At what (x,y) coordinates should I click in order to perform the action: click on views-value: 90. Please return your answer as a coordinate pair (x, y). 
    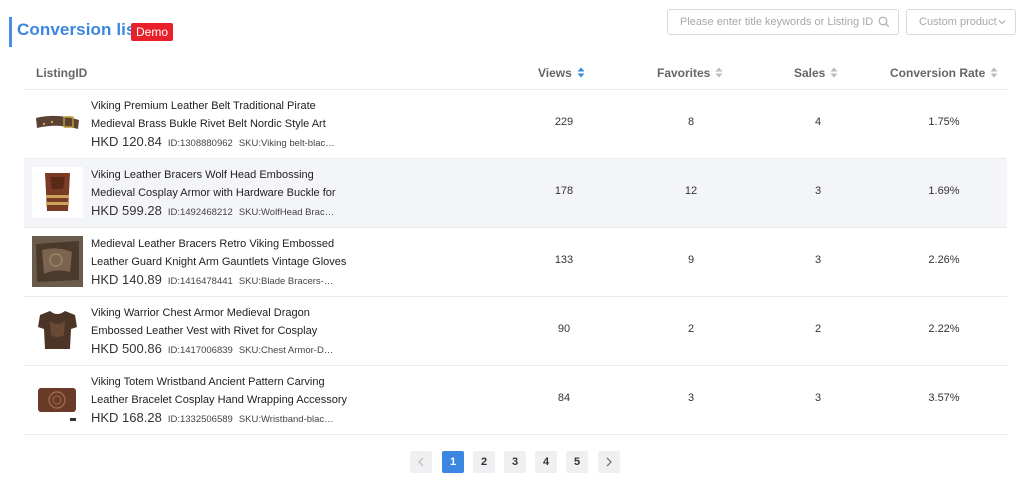
    Looking at the image, I should click on (564, 329).